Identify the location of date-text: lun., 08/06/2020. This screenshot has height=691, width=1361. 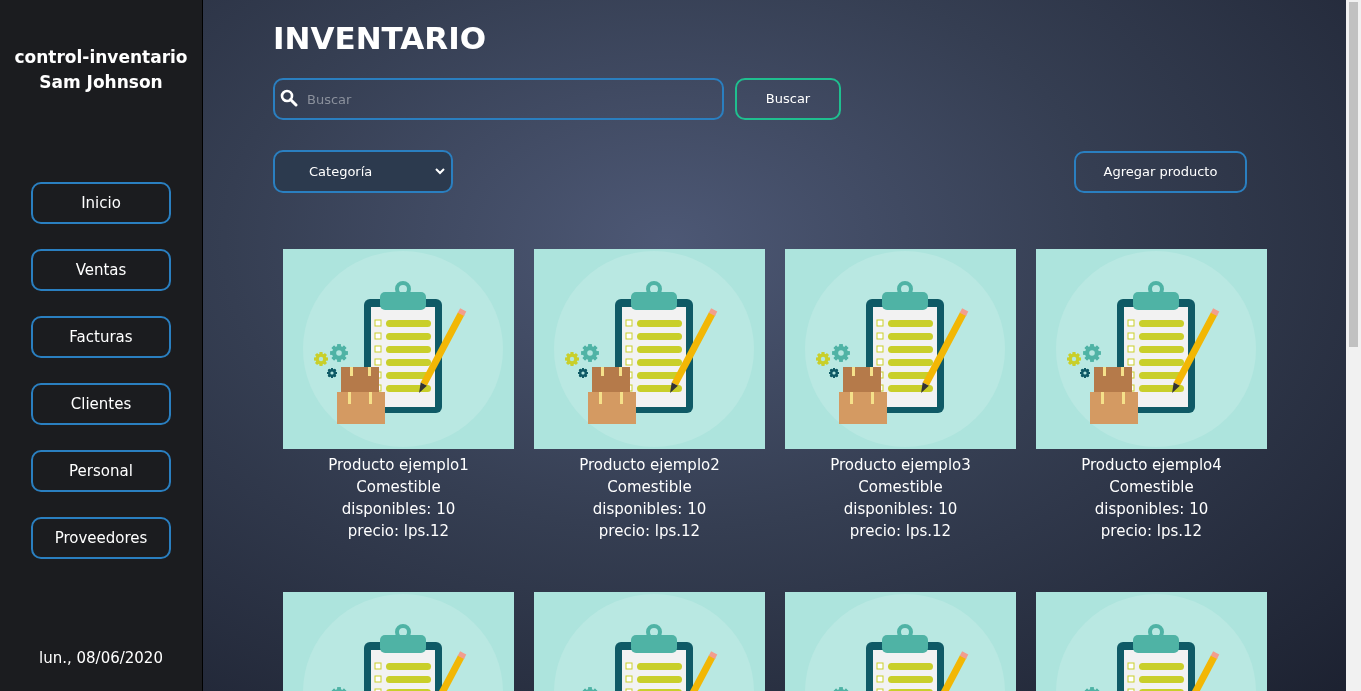
(101, 658).